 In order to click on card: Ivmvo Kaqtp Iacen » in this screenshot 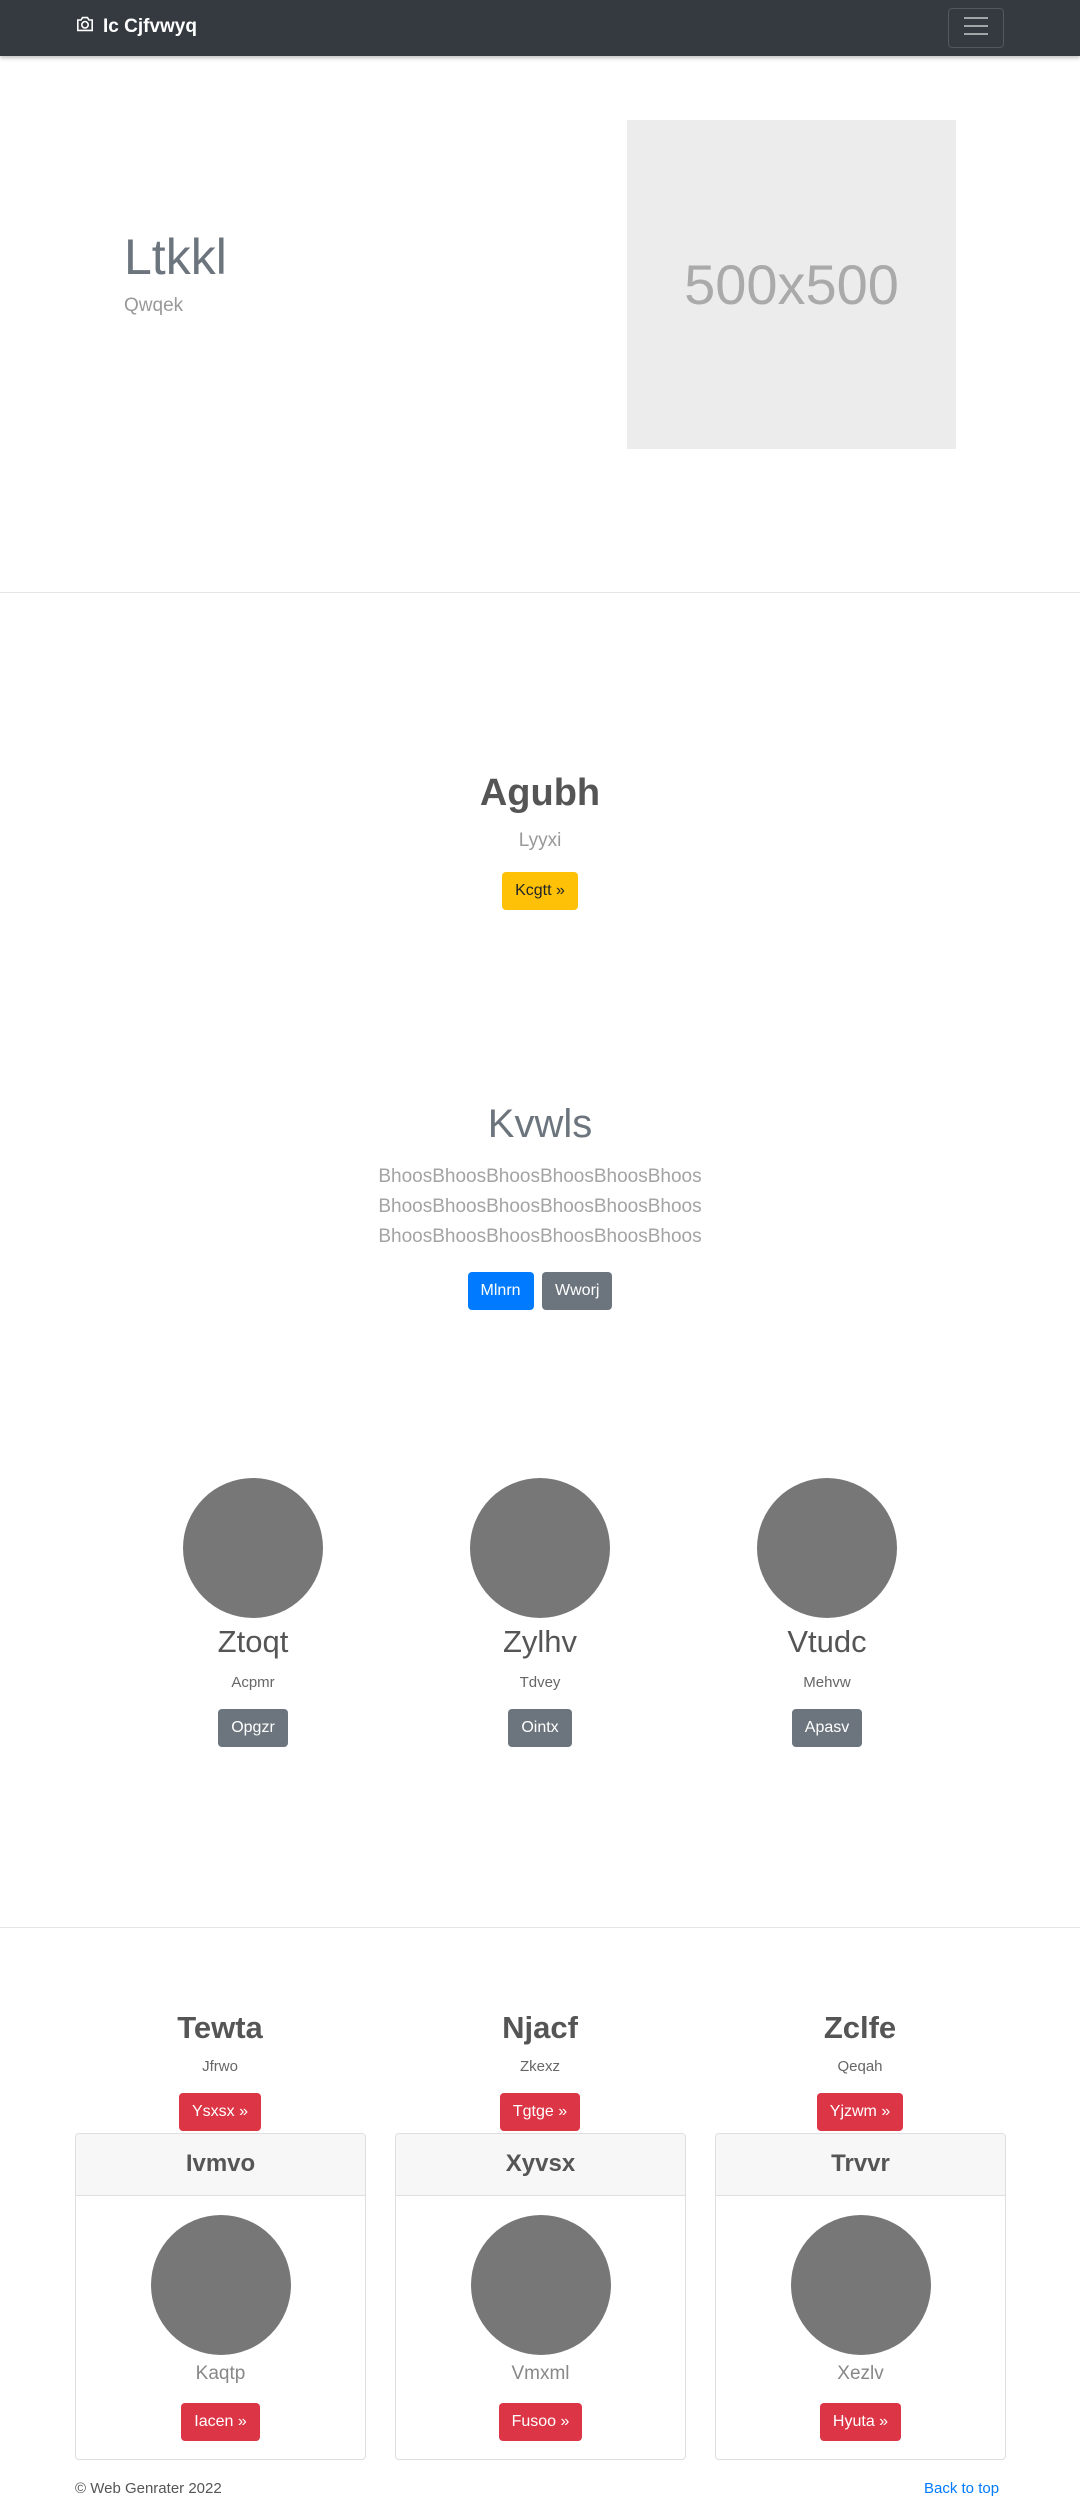, I will do `click(220, 2296)`.